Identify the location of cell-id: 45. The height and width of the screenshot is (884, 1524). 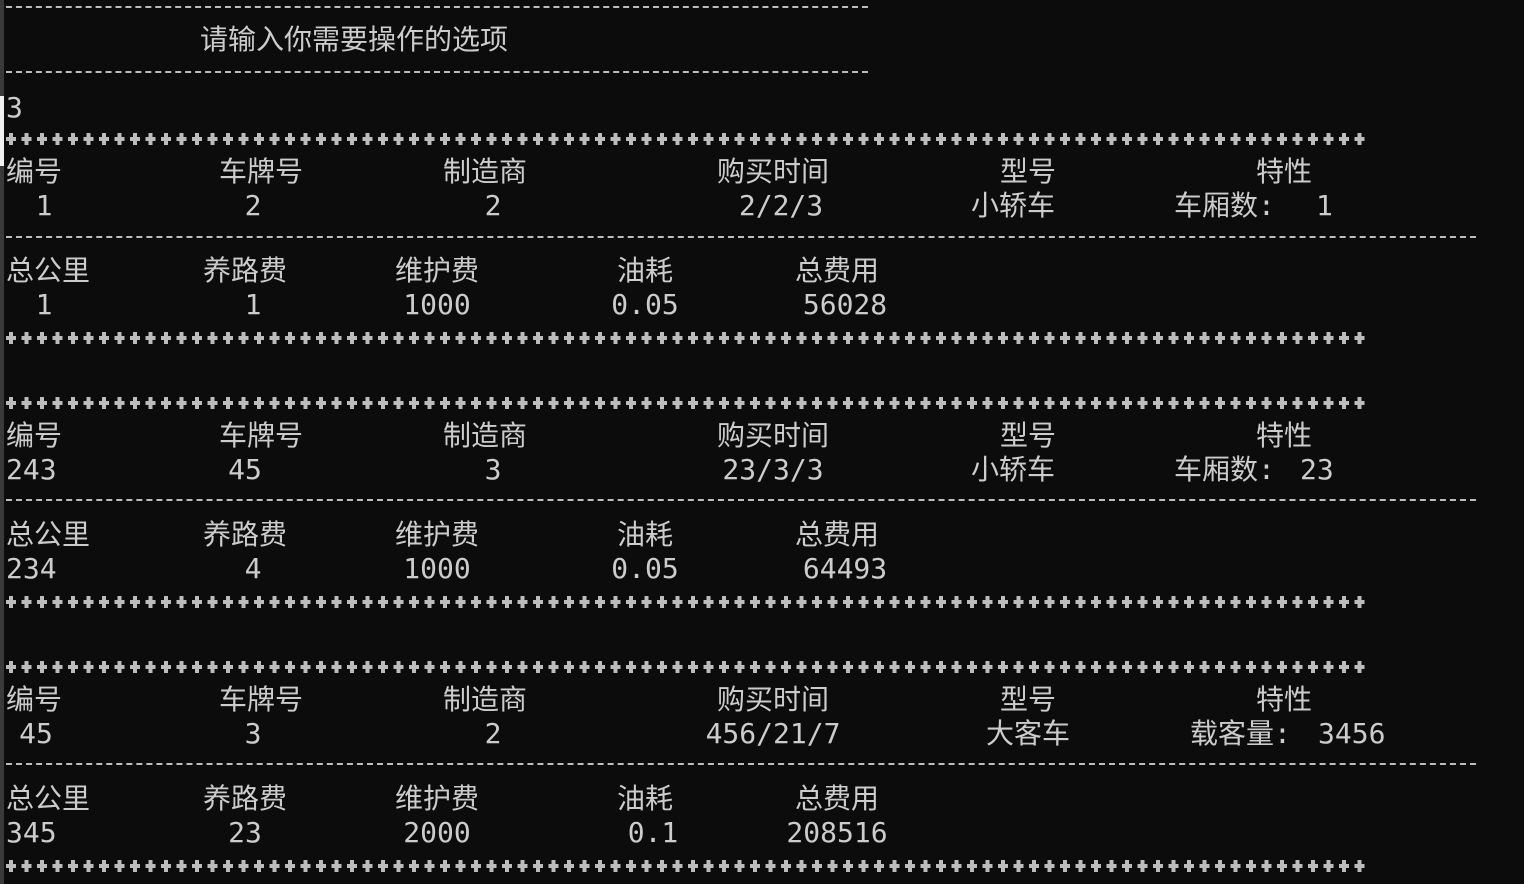
(36, 733).